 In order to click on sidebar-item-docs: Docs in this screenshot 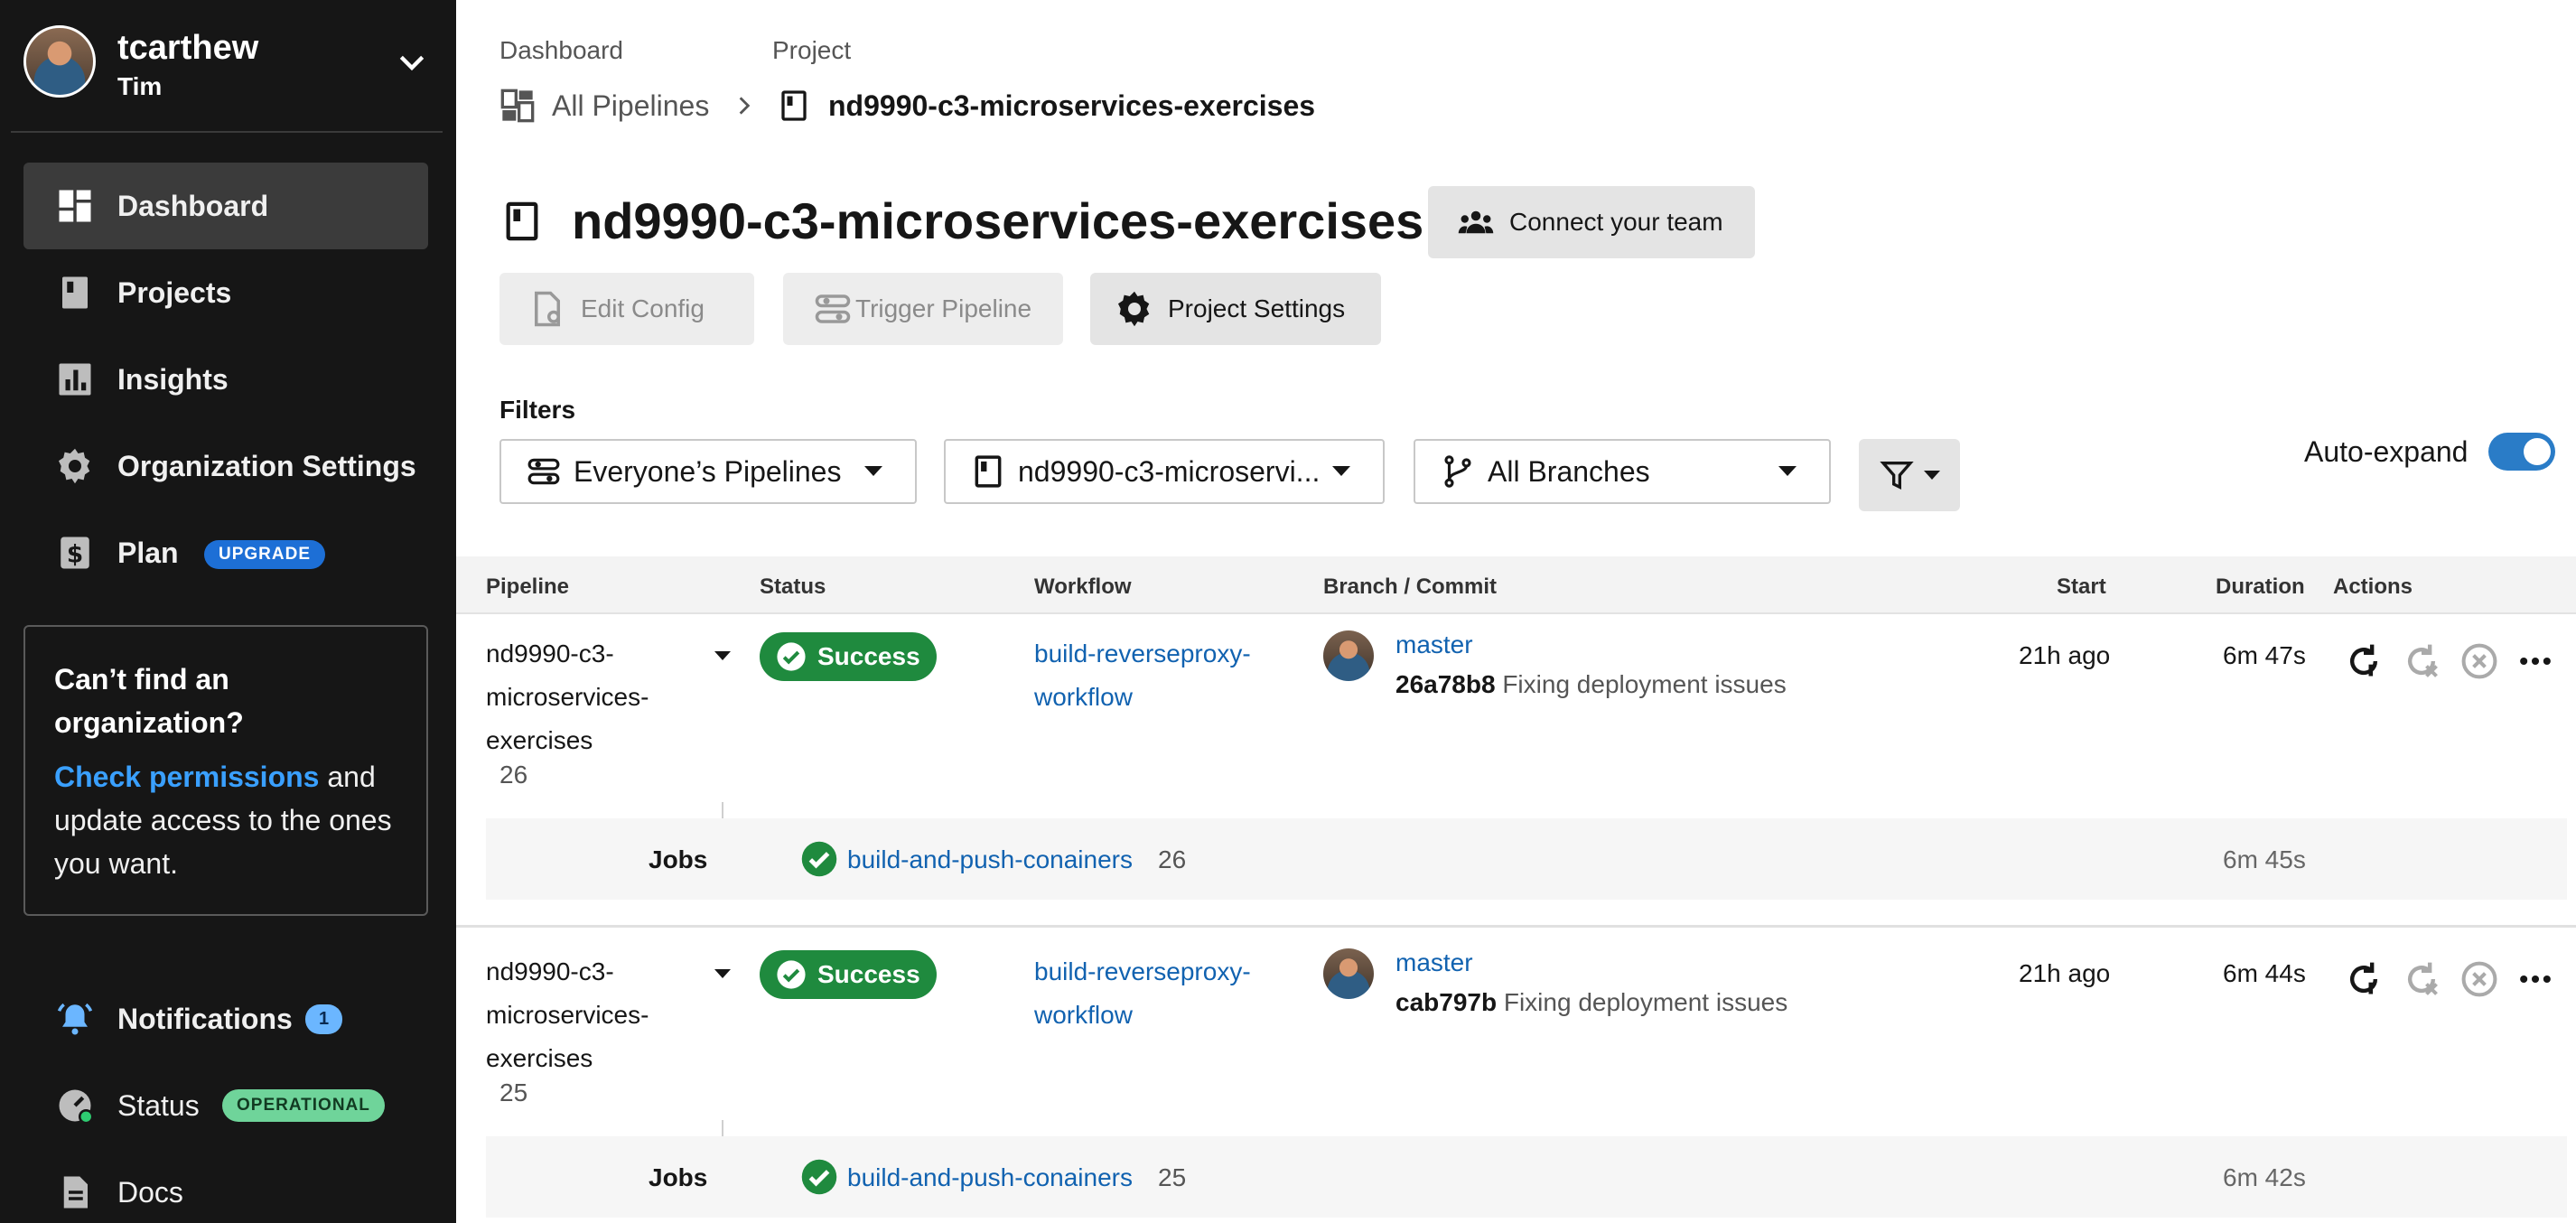, I will do `click(225, 1189)`.